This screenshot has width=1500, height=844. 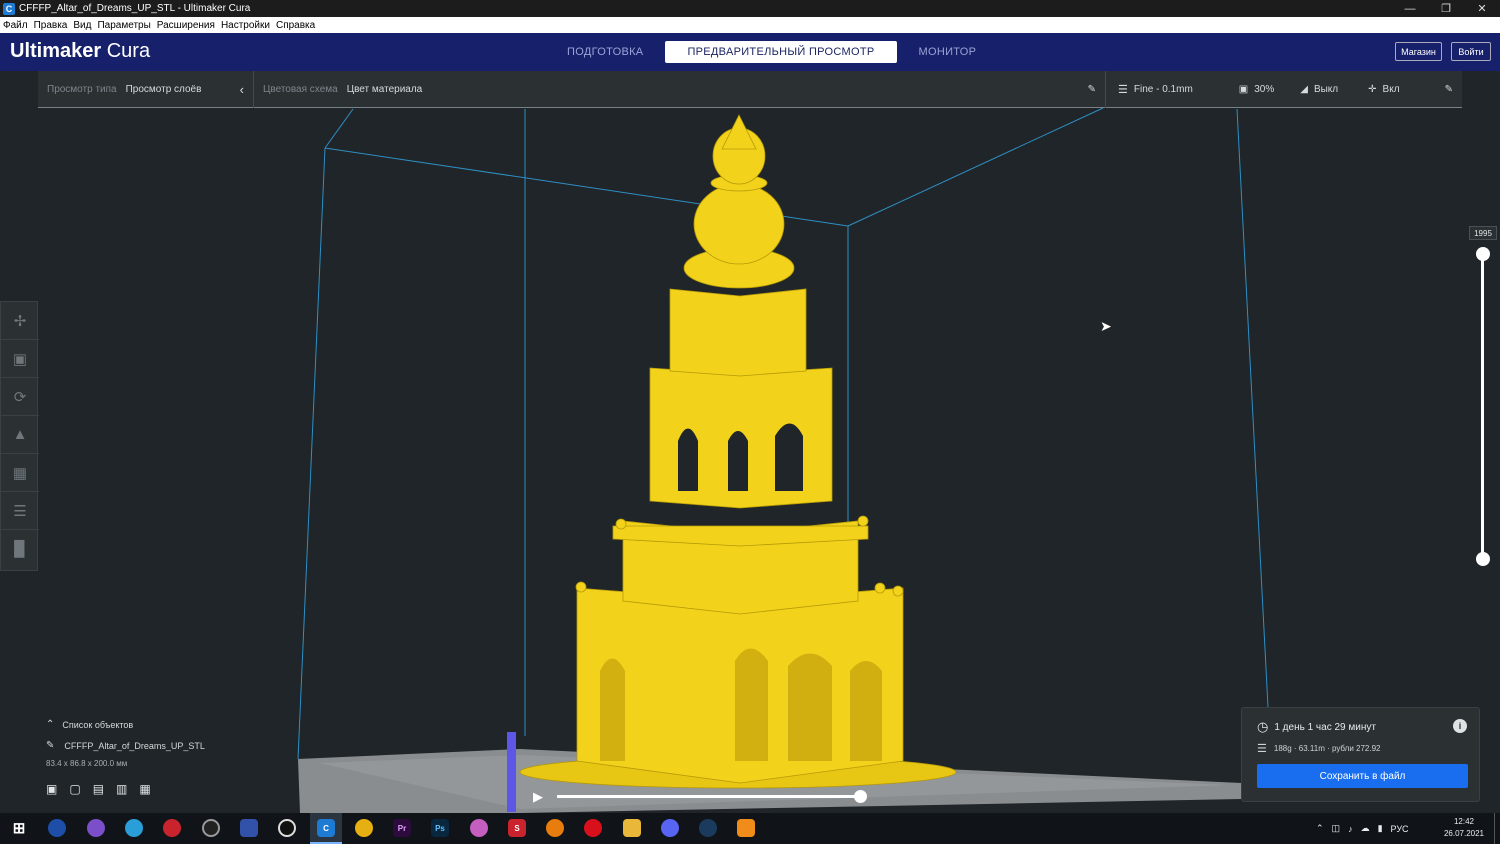 What do you see at coordinates (1304, 89) in the screenshot?
I see `support-icon: ◢` at bounding box center [1304, 89].